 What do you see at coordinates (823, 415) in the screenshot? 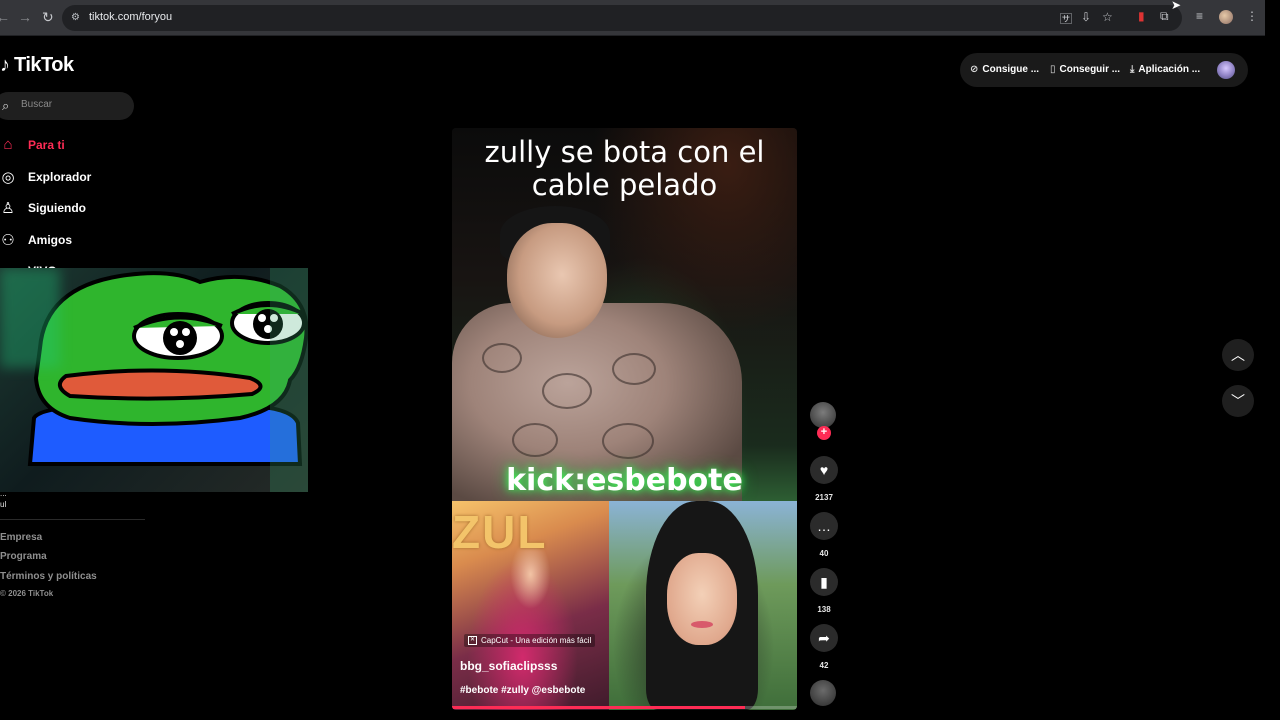
I see `creator-avatar` at bounding box center [823, 415].